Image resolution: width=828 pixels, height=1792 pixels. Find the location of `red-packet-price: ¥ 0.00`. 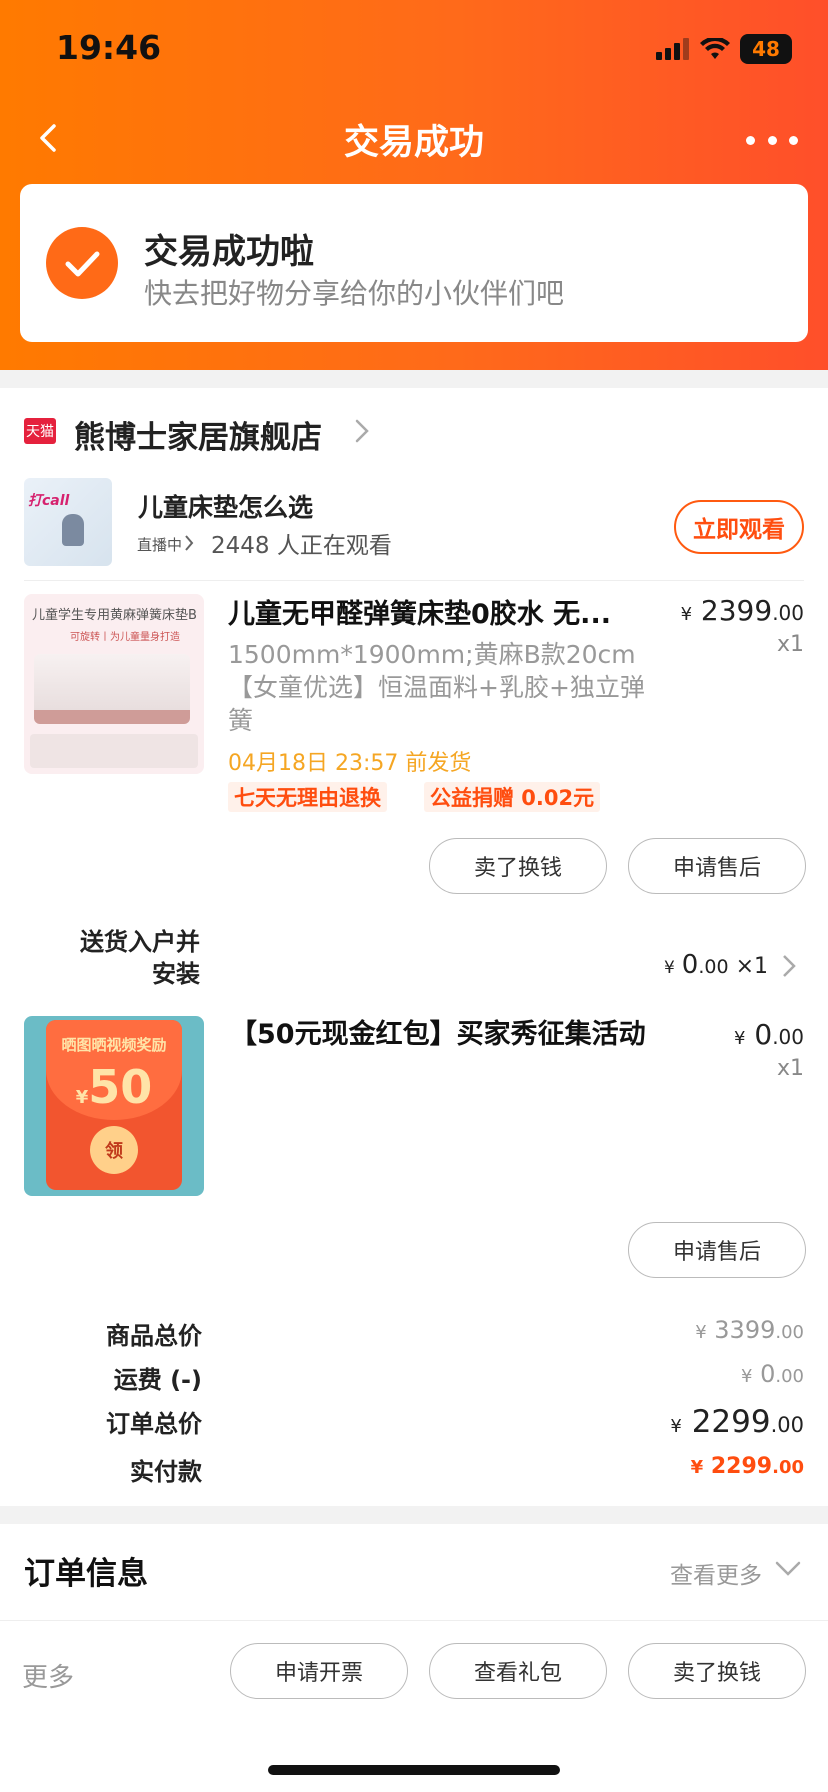

red-packet-price: ¥ 0.00 is located at coordinates (769, 1034).